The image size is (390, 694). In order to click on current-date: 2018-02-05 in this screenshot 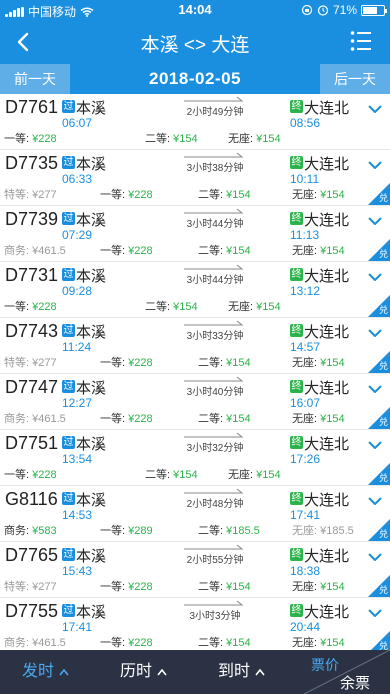, I will do `click(195, 79)`.